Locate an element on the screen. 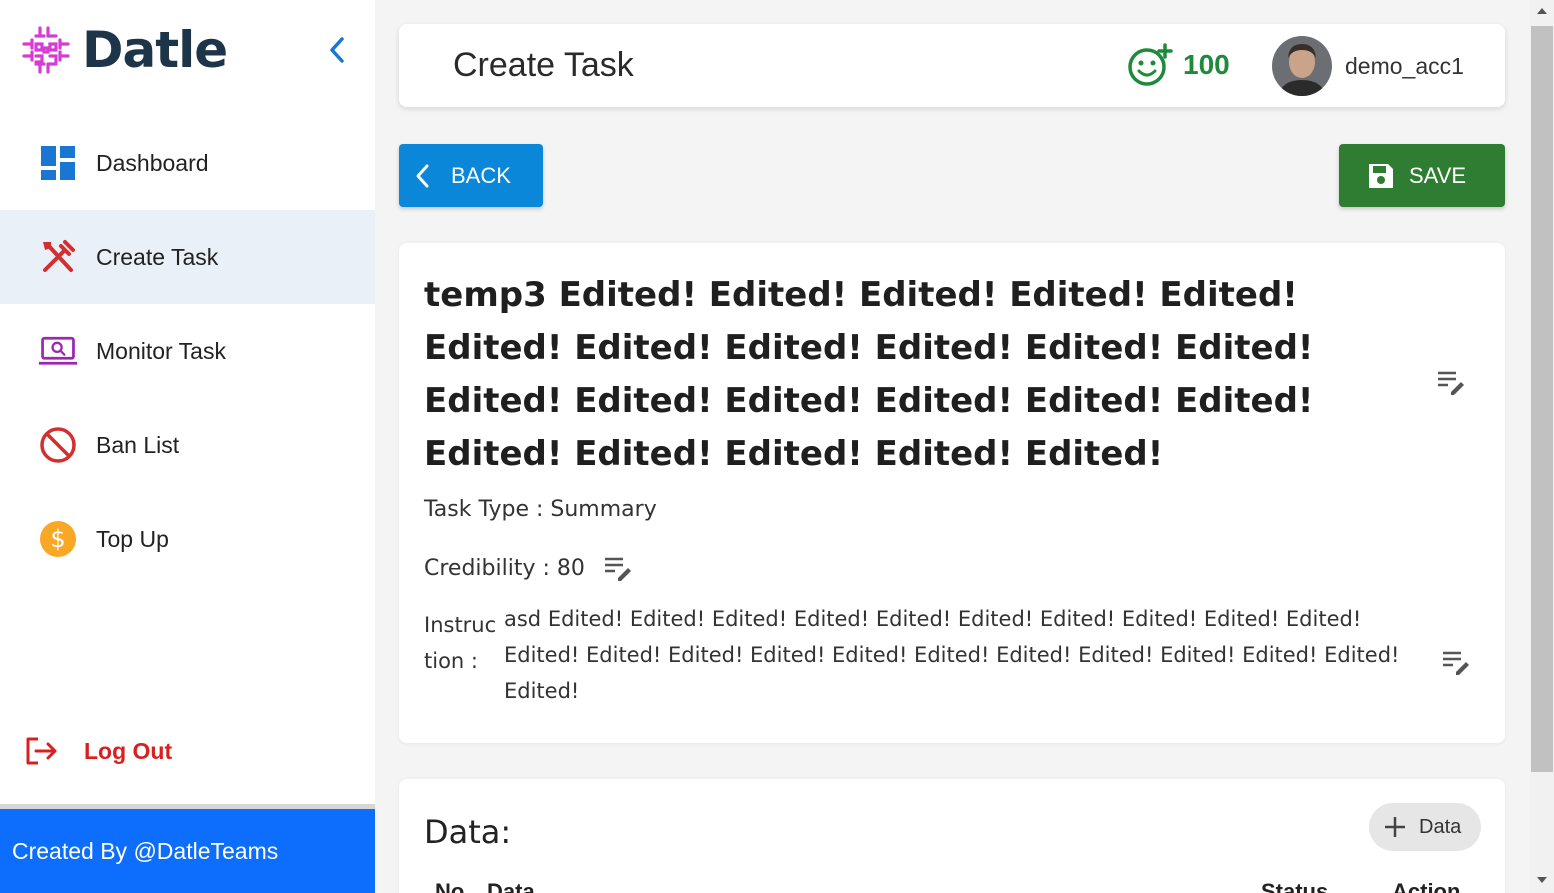  logo-text: Datle is located at coordinates (155, 50).